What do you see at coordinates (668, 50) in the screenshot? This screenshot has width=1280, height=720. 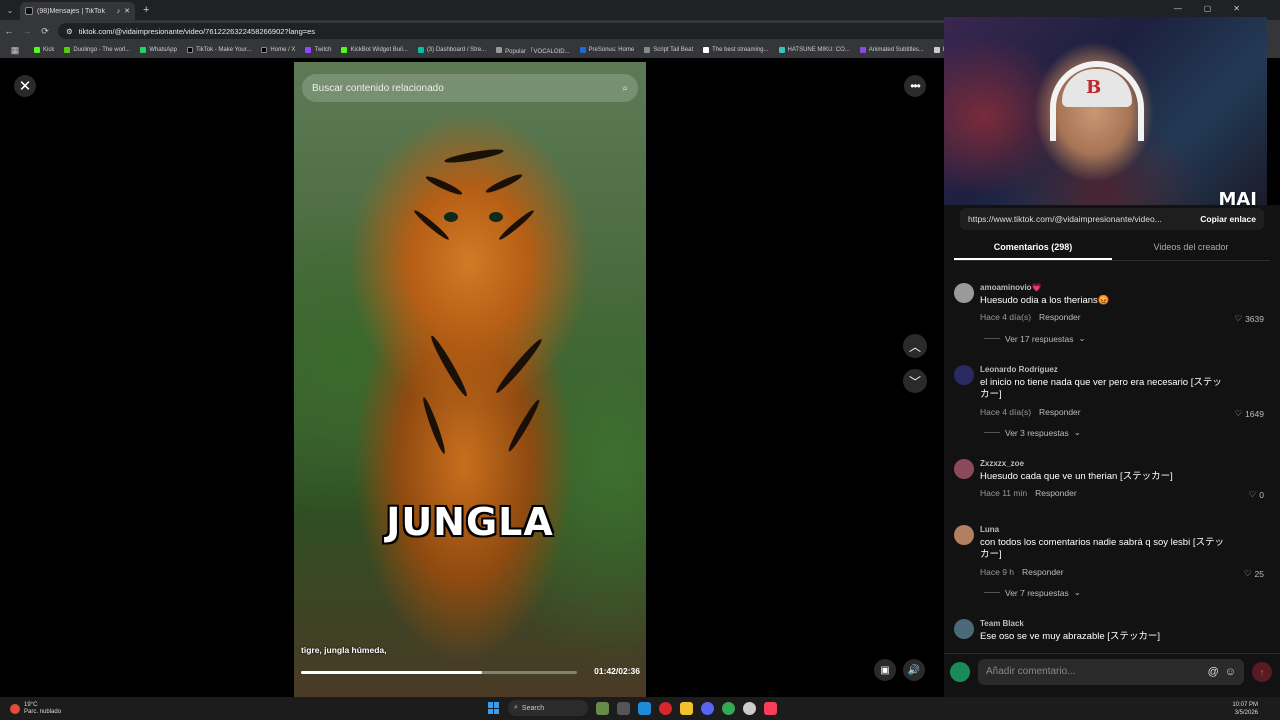 I see `bookmark-item: Script Tail Beat` at bounding box center [668, 50].